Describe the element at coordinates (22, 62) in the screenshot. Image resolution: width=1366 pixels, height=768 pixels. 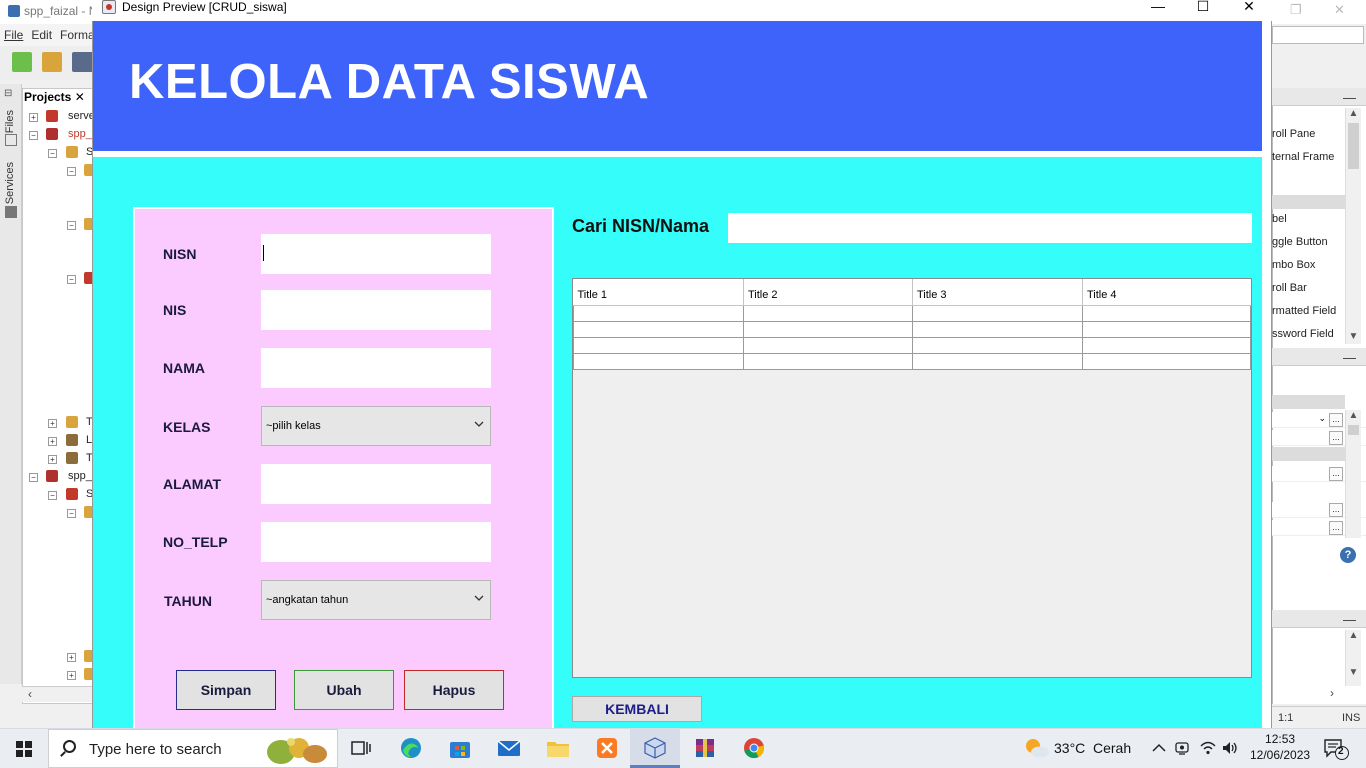
I see `new-file-icon` at that location.